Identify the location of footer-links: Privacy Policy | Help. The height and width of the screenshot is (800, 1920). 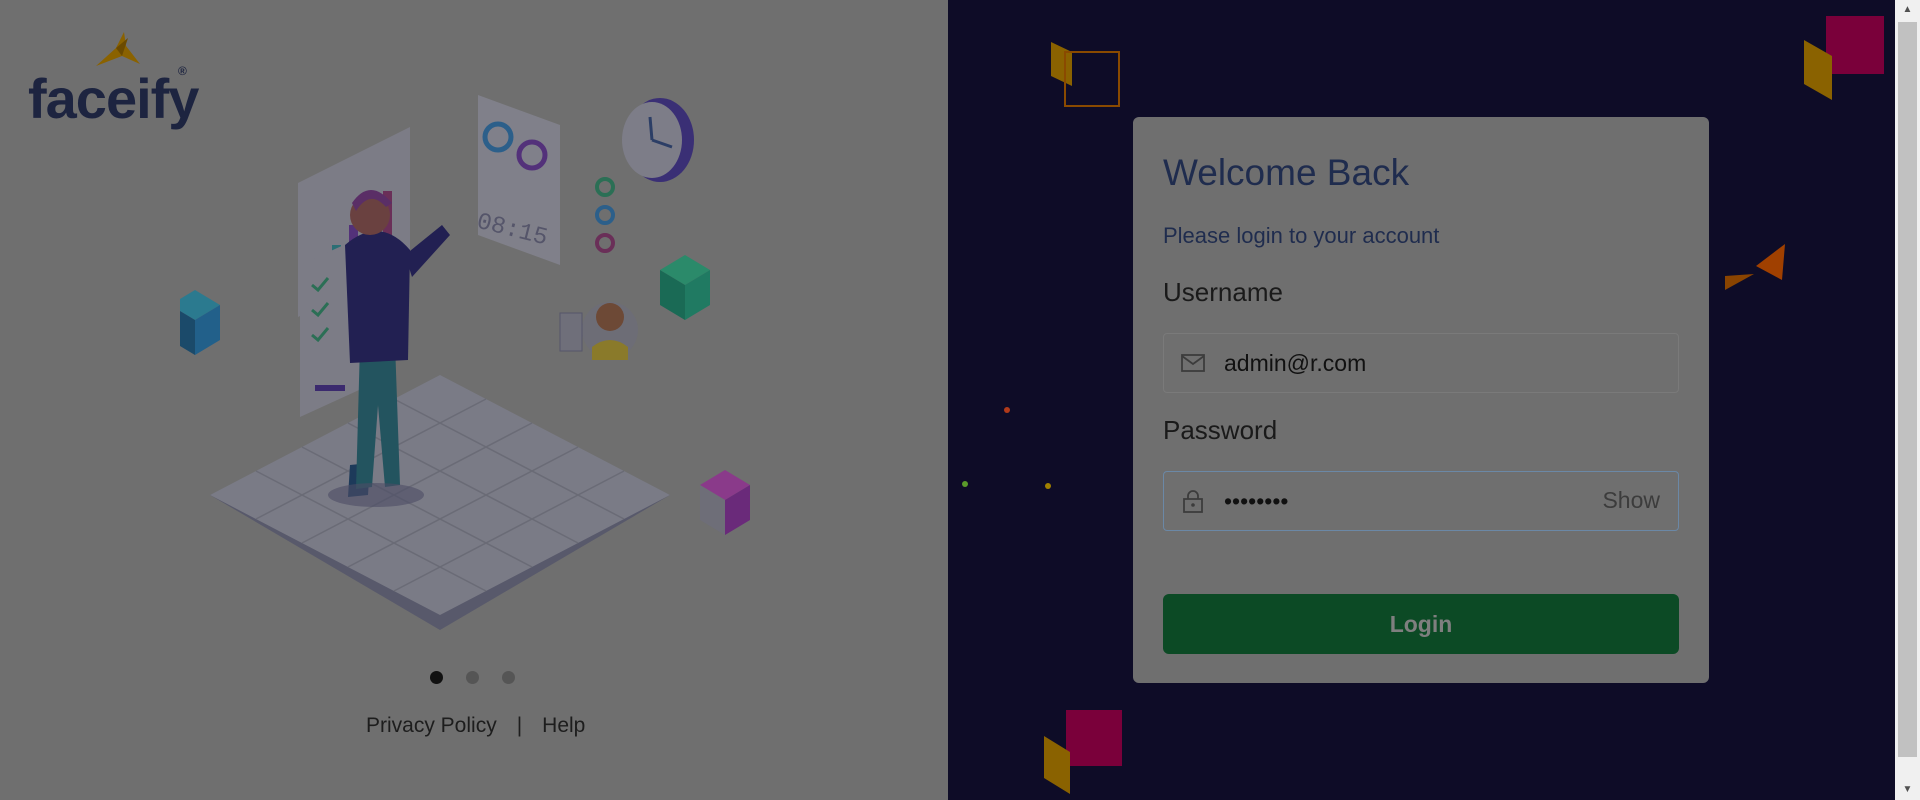
(475, 726).